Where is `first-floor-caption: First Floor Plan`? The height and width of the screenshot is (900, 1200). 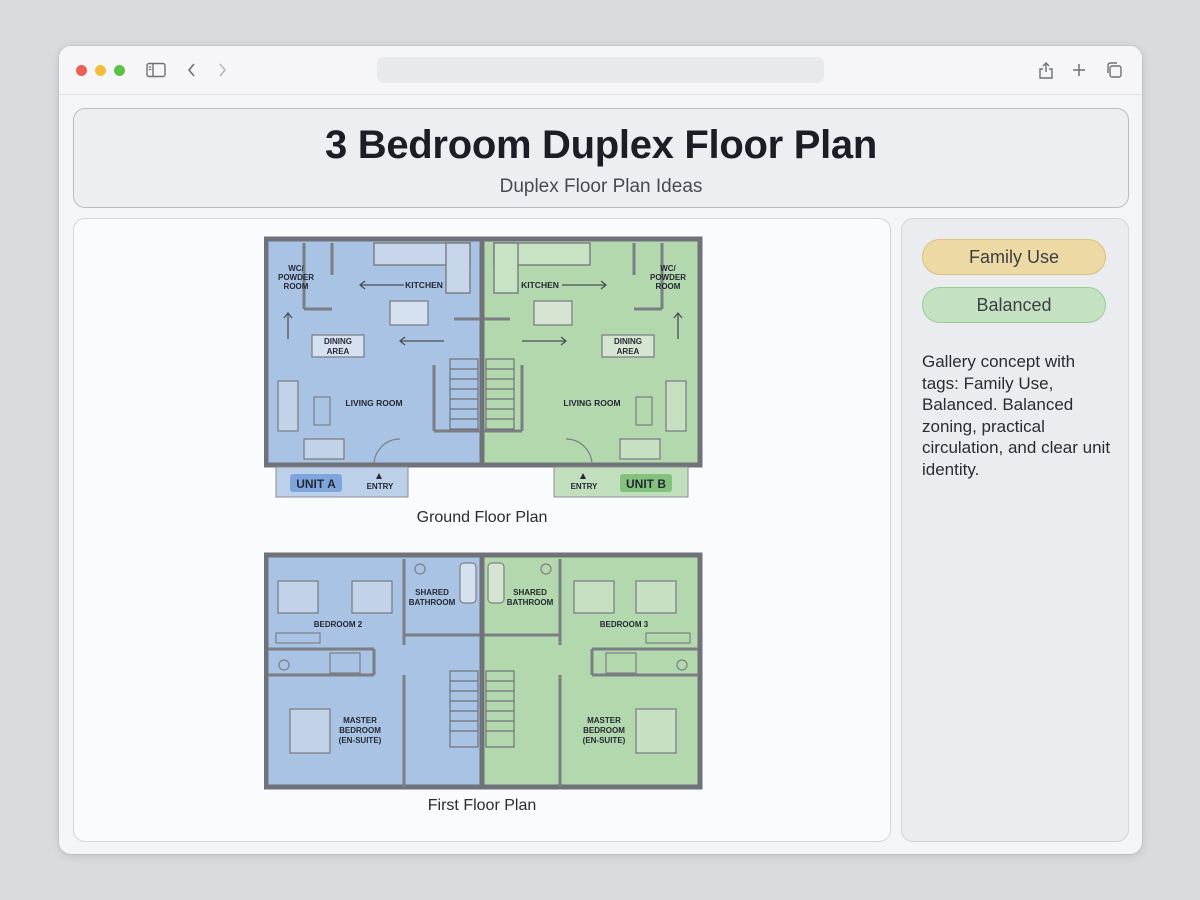 first-floor-caption: First Floor Plan is located at coordinates (482, 805).